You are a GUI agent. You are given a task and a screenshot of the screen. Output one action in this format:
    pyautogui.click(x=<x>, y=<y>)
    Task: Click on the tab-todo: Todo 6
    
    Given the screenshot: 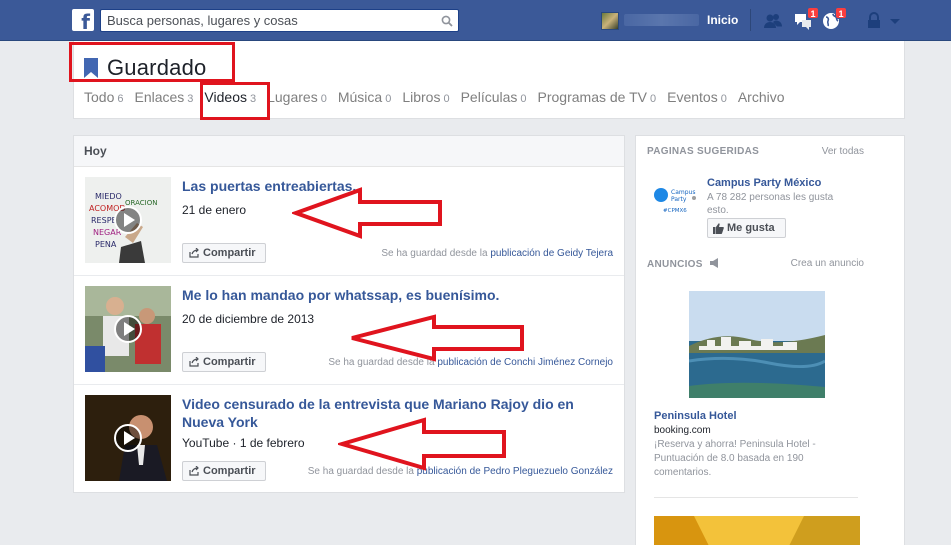 What is the action you would take?
    pyautogui.click(x=103, y=97)
    